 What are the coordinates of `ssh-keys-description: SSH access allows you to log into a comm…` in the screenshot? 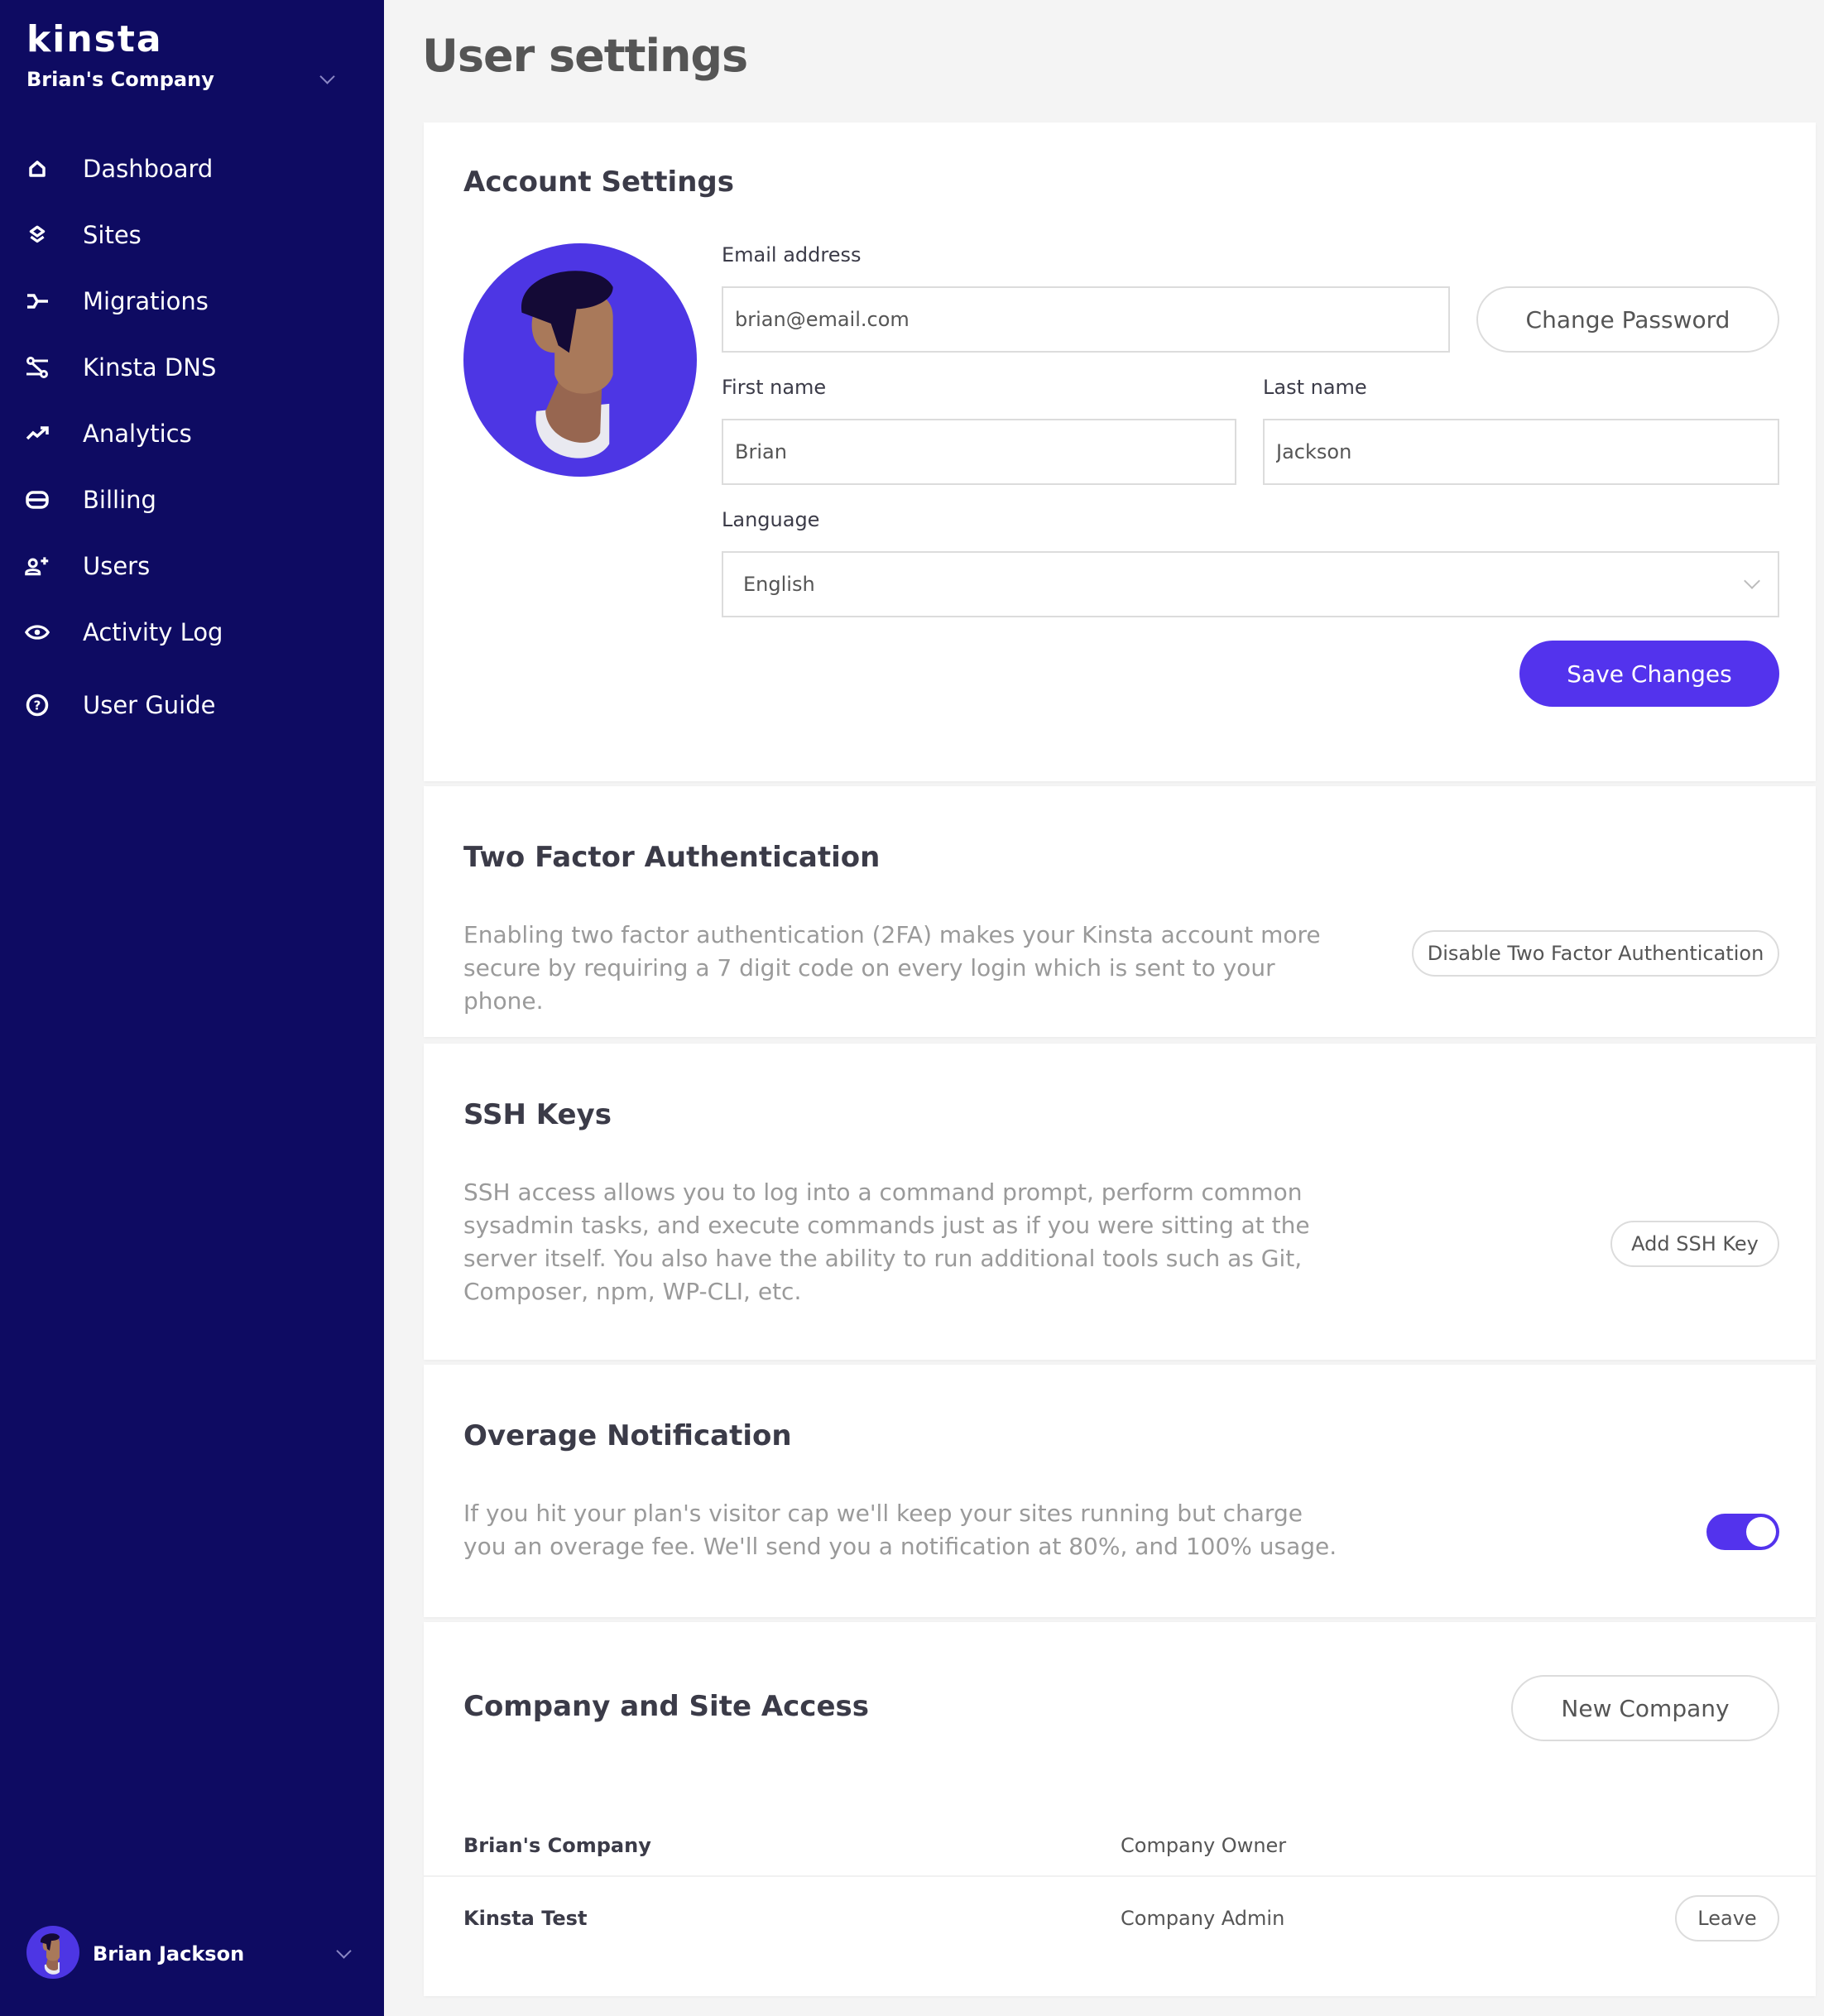 It's located at (886, 1241).